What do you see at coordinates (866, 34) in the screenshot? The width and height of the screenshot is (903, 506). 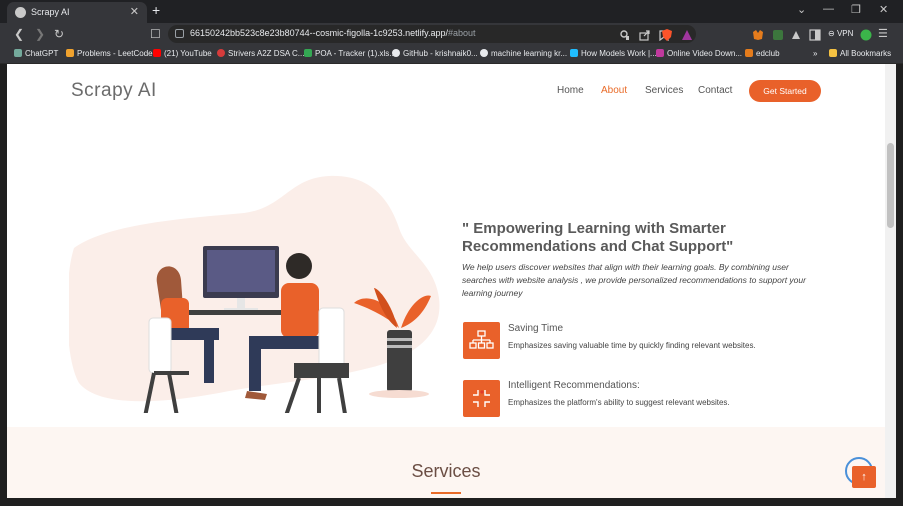 I see `profile-avatar` at bounding box center [866, 34].